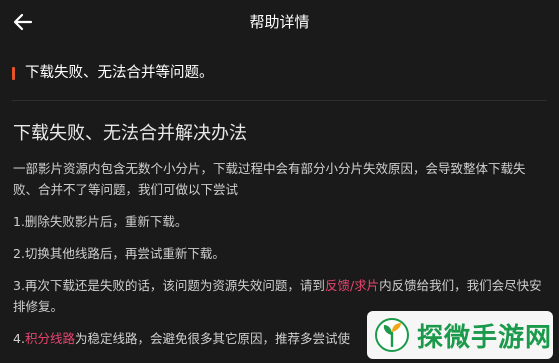 This screenshot has height=363, width=559. Describe the element at coordinates (100, 221) in the screenshot. I see `step-1: 1.删除失败影片后，重新下载。` at that location.